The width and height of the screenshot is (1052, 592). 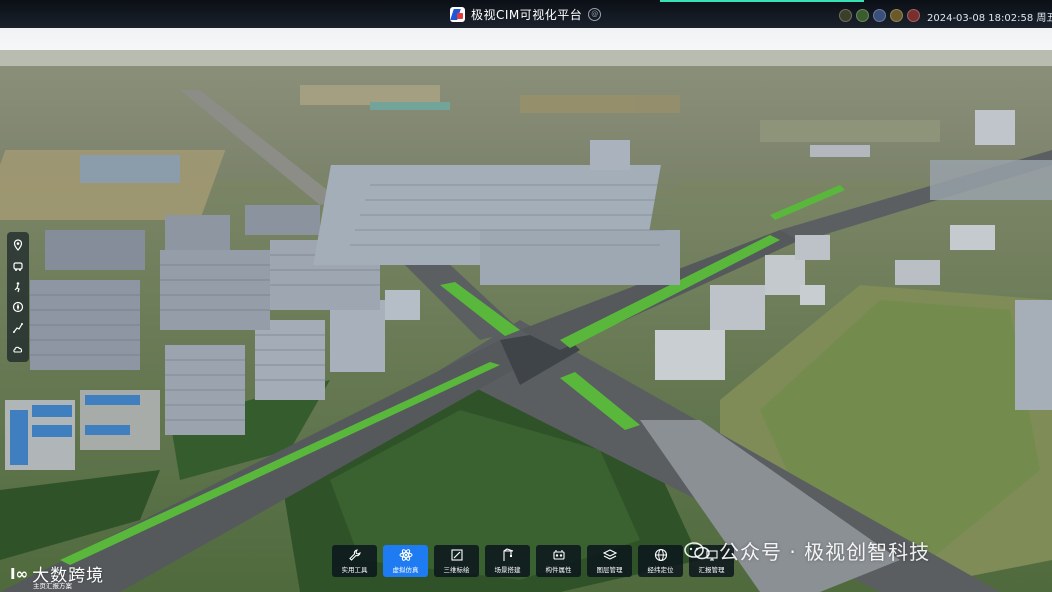 I want to click on wind-icon, so click(x=896, y=15).